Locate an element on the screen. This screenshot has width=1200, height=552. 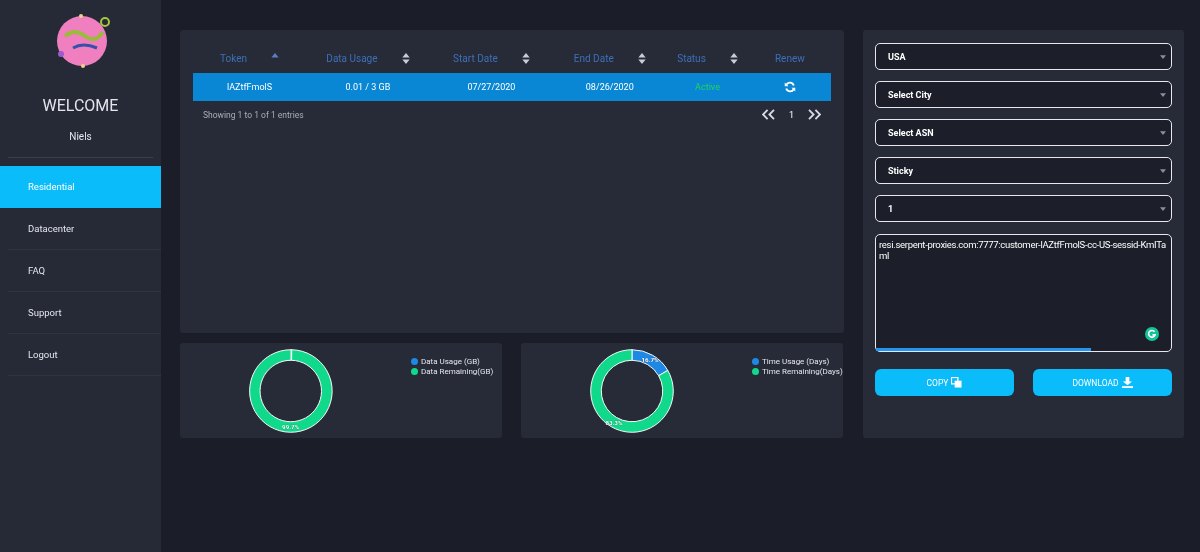
select-field: Select City is located at coordinates (1023, 94).